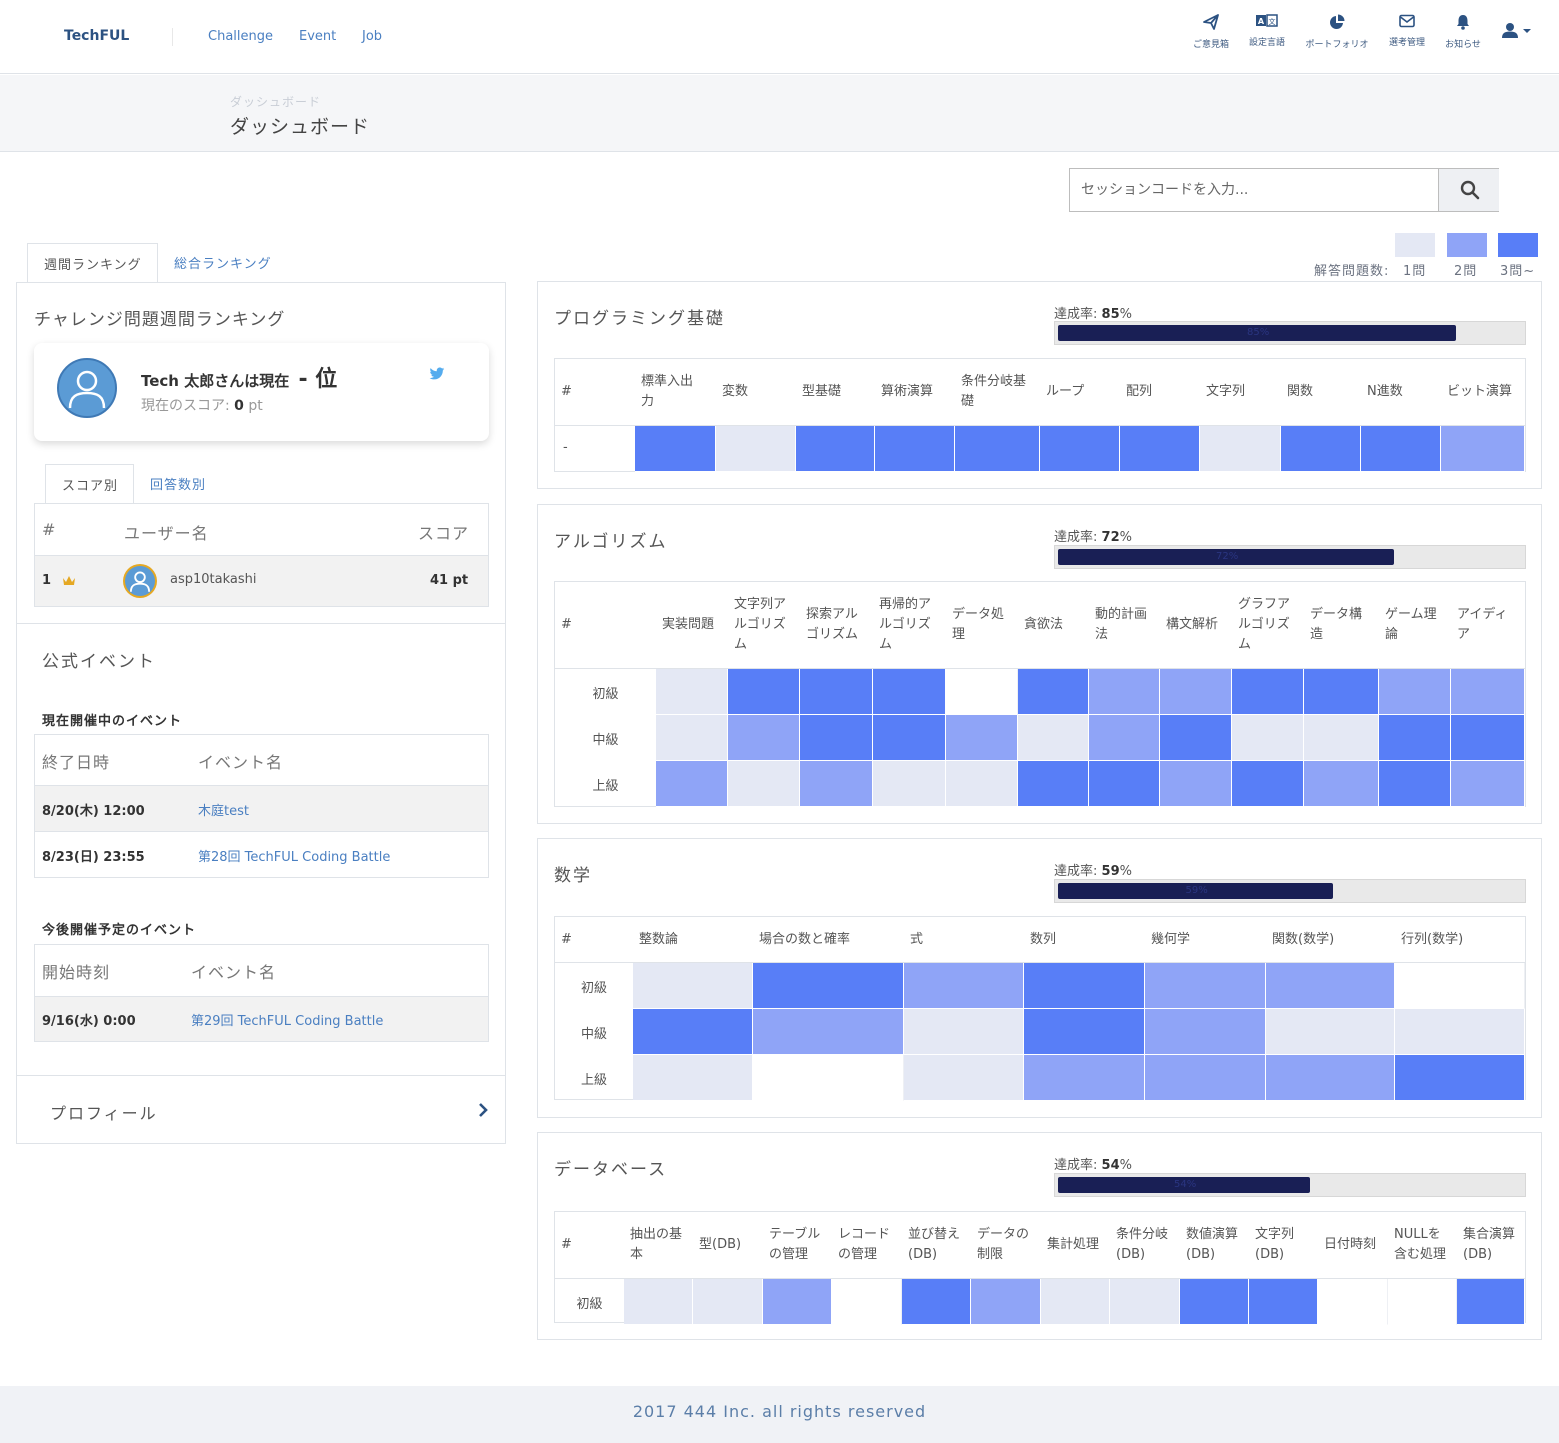  What do you see at coordinates (92, 263) in the screenshot?
I see `tab-weekly-ranking: 週間ランキング` at bounding box center [92, 263].